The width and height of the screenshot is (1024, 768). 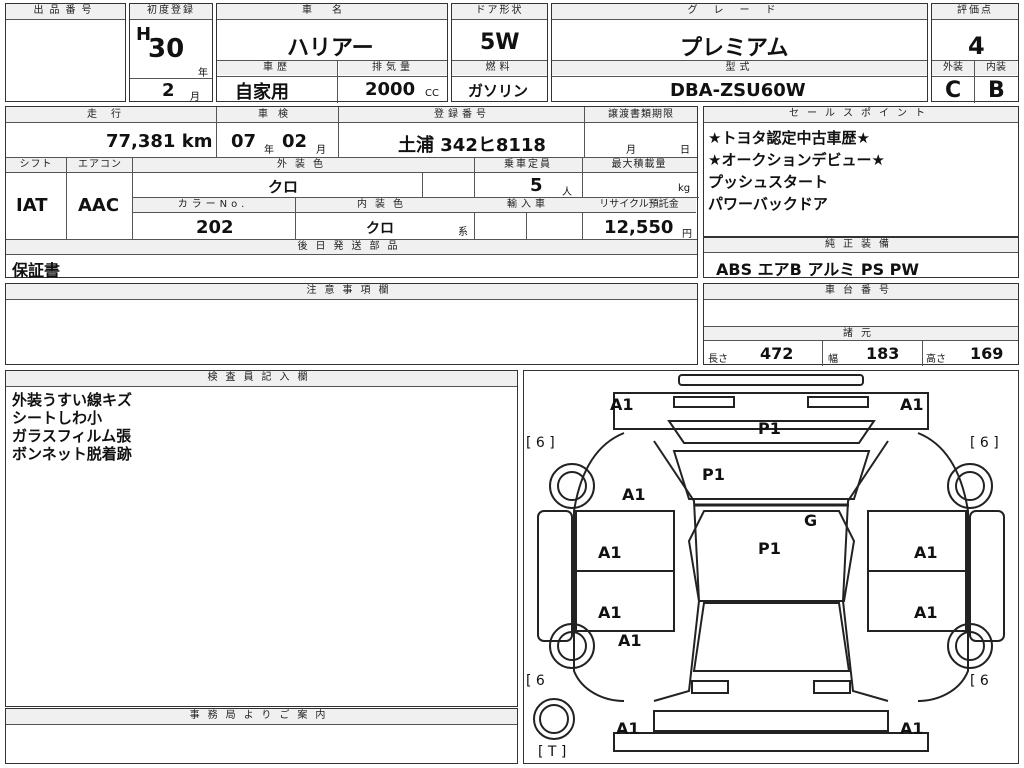 I want to click on capacity: 5, so click(x=536, y=185).